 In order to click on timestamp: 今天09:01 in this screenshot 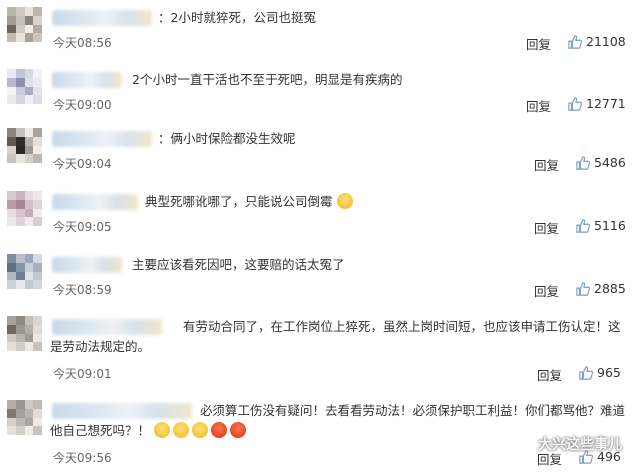, I will do `click(82, 374)`.